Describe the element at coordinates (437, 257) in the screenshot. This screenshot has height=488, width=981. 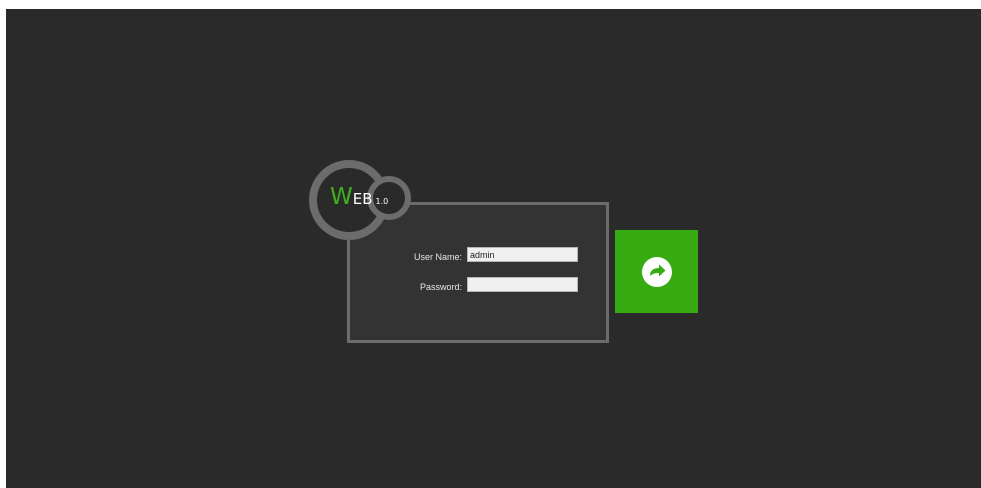
I see `username-label: User Name:` at that location.